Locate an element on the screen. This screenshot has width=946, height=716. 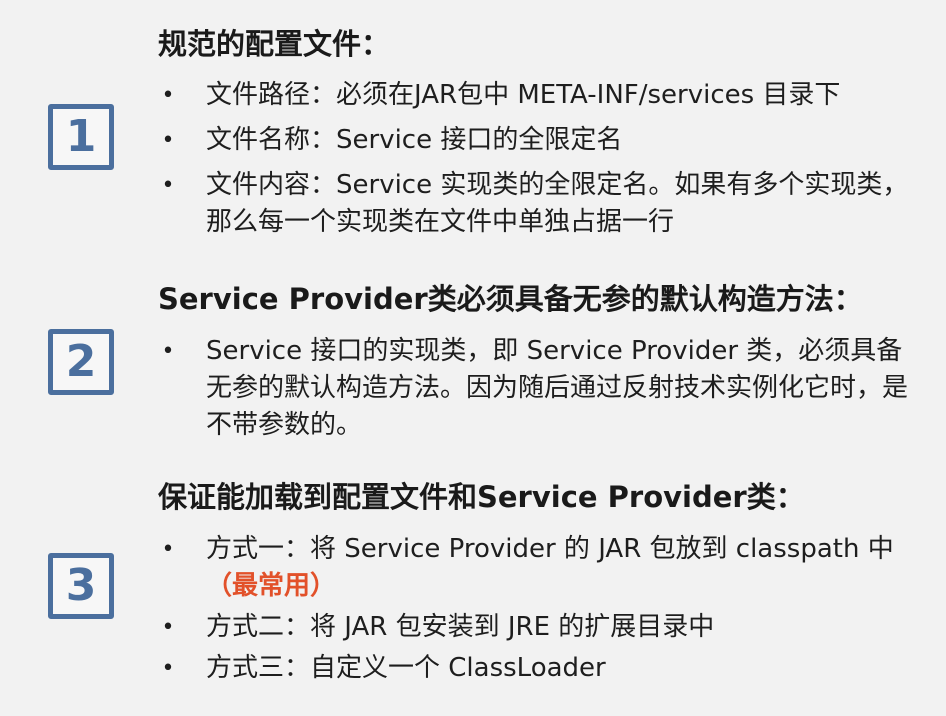
number-box-2: 2 is located at coordinates (81, 362).